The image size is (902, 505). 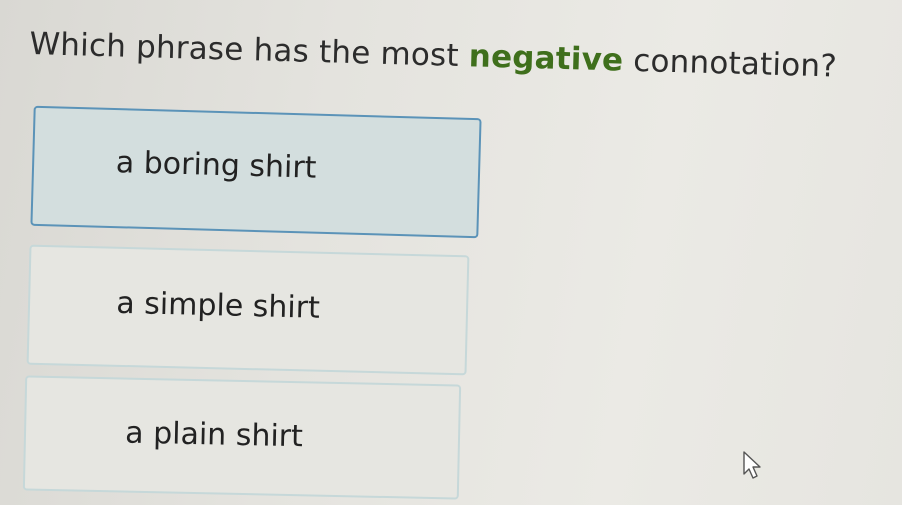 I want to click on choice-boring-shirt: a boring shirt, so click(x=256, y=172).